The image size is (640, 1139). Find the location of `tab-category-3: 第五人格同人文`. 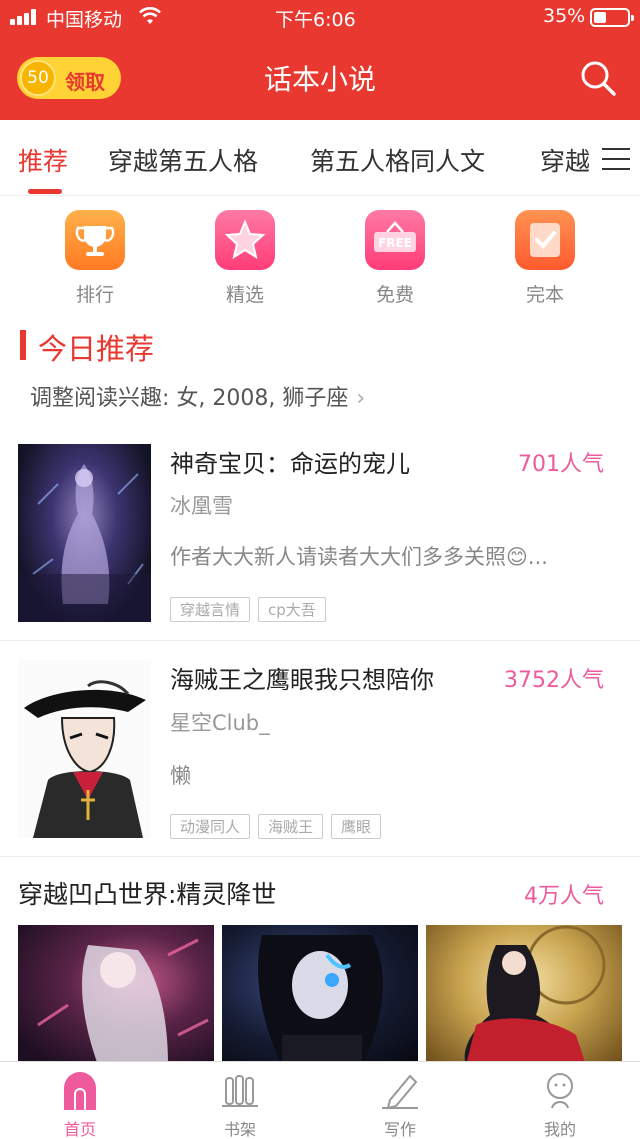

tab-category-3: 第五人格同人文 is located at coordinates (397, 160).